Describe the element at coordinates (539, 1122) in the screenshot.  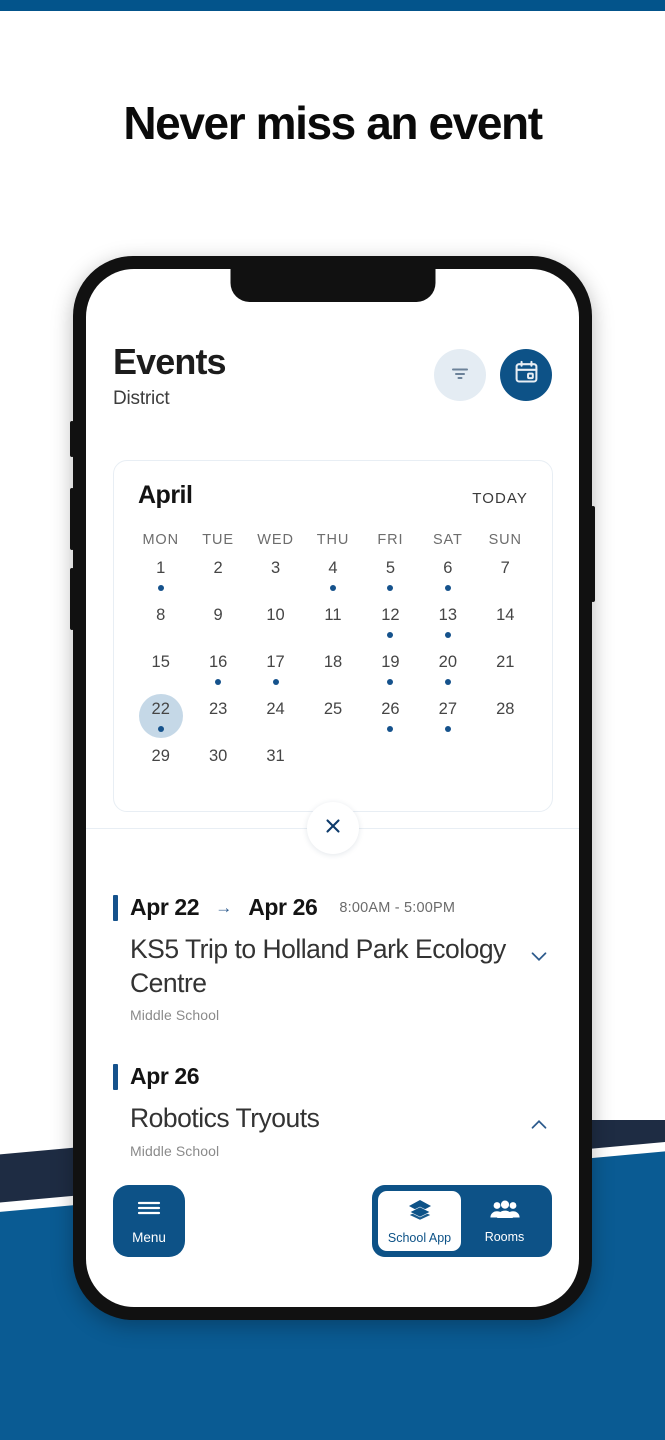
I see `chevron-up-icon` at that location.